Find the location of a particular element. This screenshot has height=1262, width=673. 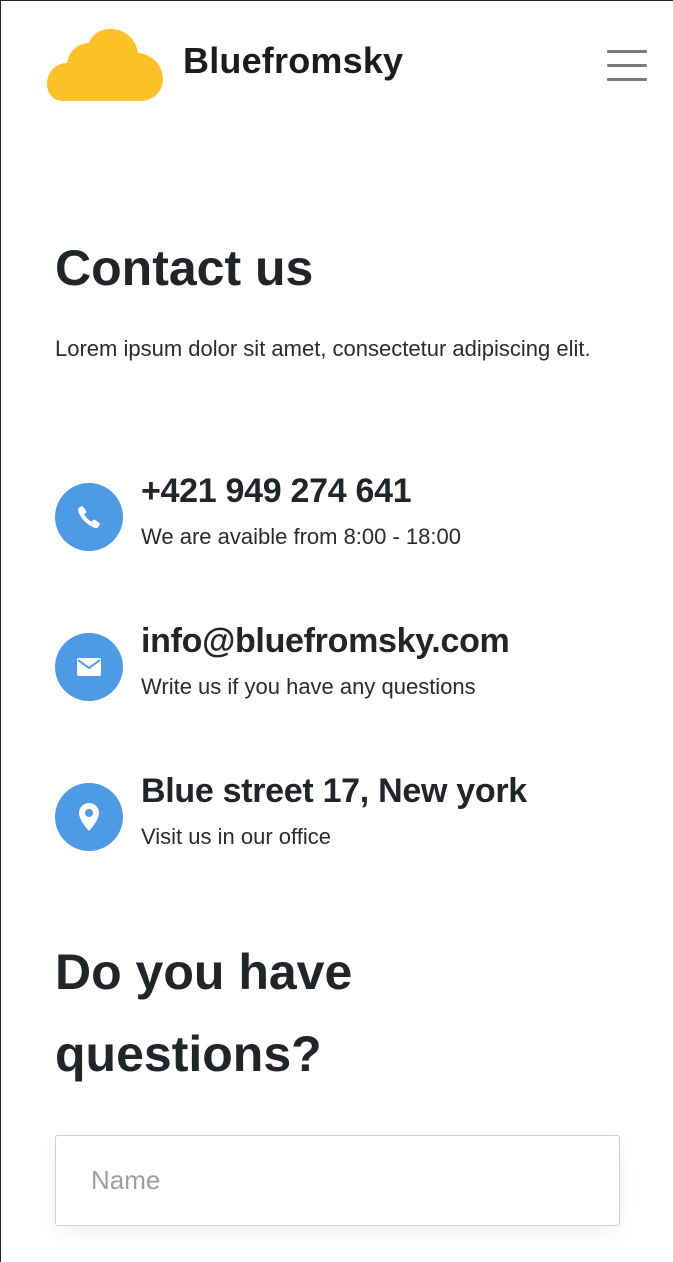

phone-number: +421 949 274 641 is located at coordinates (276, 491).